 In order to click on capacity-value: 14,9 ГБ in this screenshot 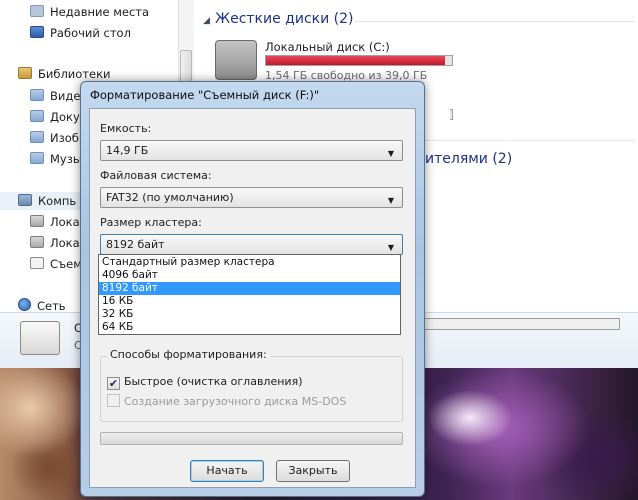, I will do `click(127, 150)`.